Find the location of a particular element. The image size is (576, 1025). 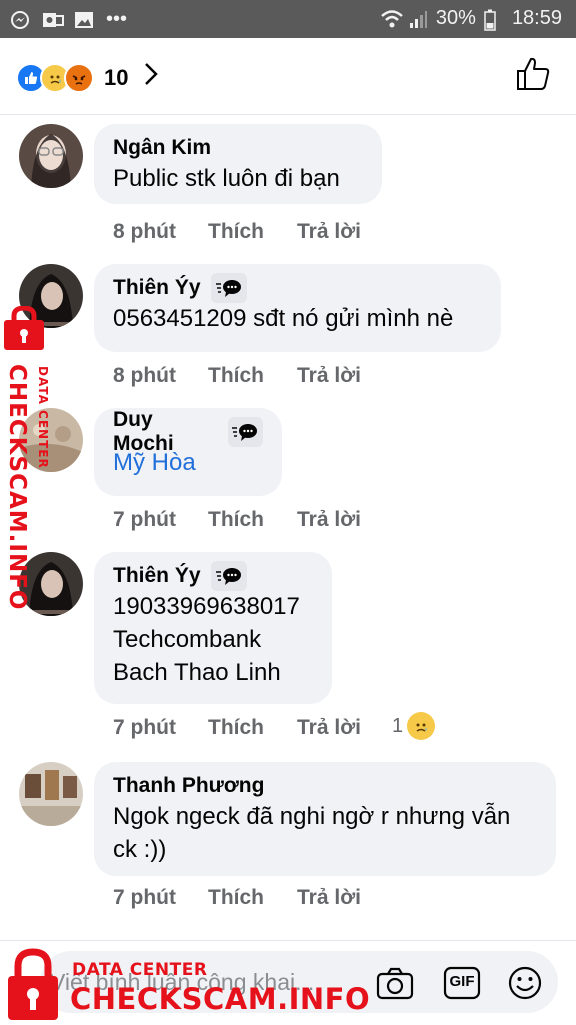

watermark-bottom-line1: DATA CENTER is located at coordinates (140, 970).